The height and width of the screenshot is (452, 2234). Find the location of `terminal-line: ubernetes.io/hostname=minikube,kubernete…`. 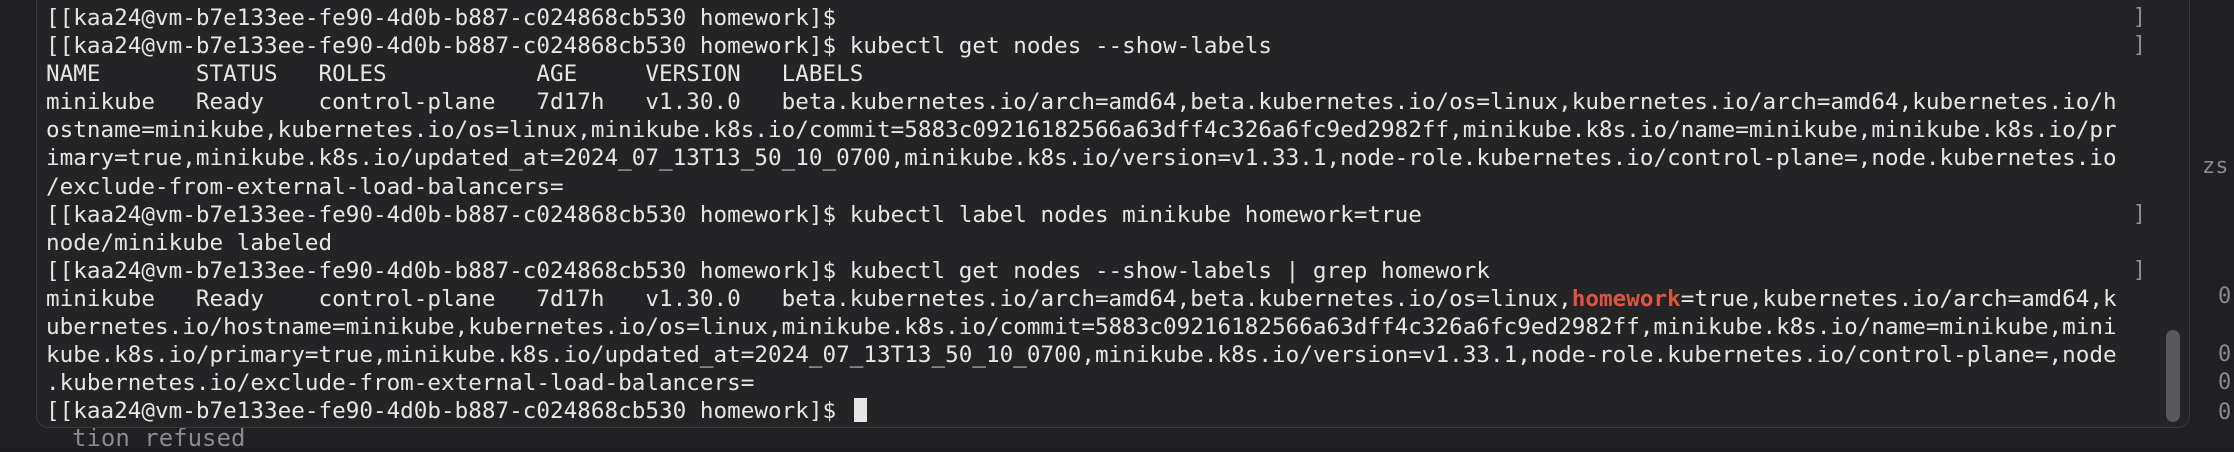

terminal-line: ubernetes.io/hostname=minikube,kubernete… is located at coordinates (1104, 327).